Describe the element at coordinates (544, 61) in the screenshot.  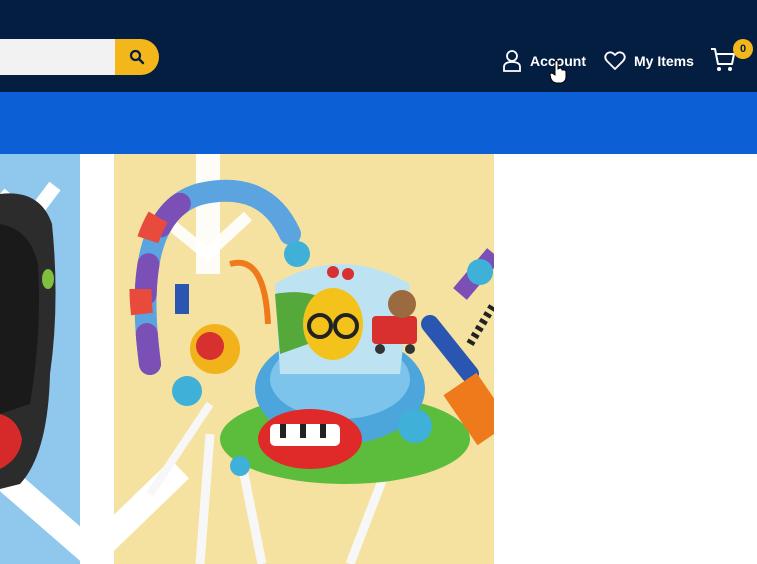
I see `account-link: Account` at that location.